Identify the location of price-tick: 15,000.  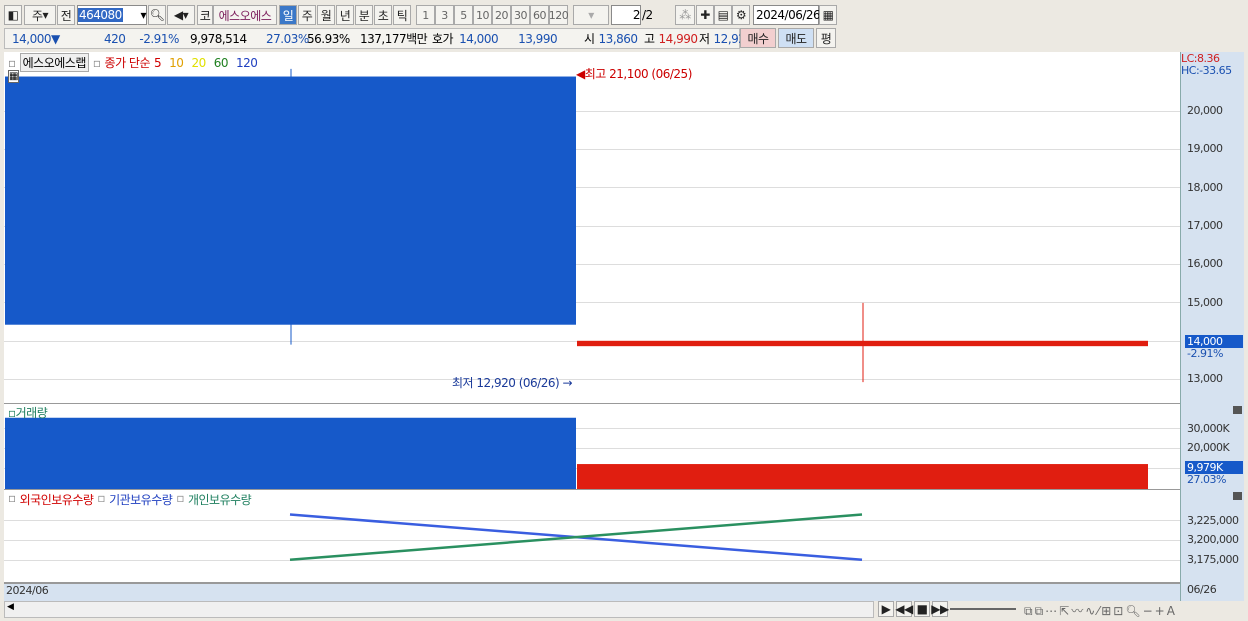
(1205, 302).